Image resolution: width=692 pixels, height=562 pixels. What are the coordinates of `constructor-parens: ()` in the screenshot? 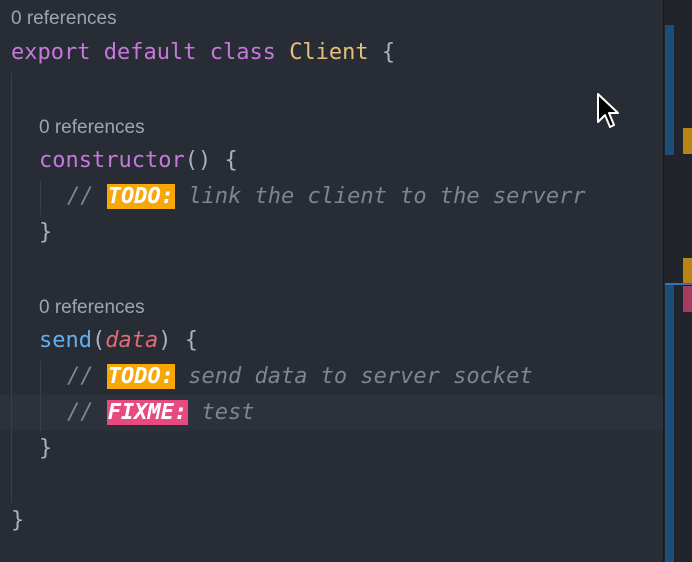 It's located at (198, 160).